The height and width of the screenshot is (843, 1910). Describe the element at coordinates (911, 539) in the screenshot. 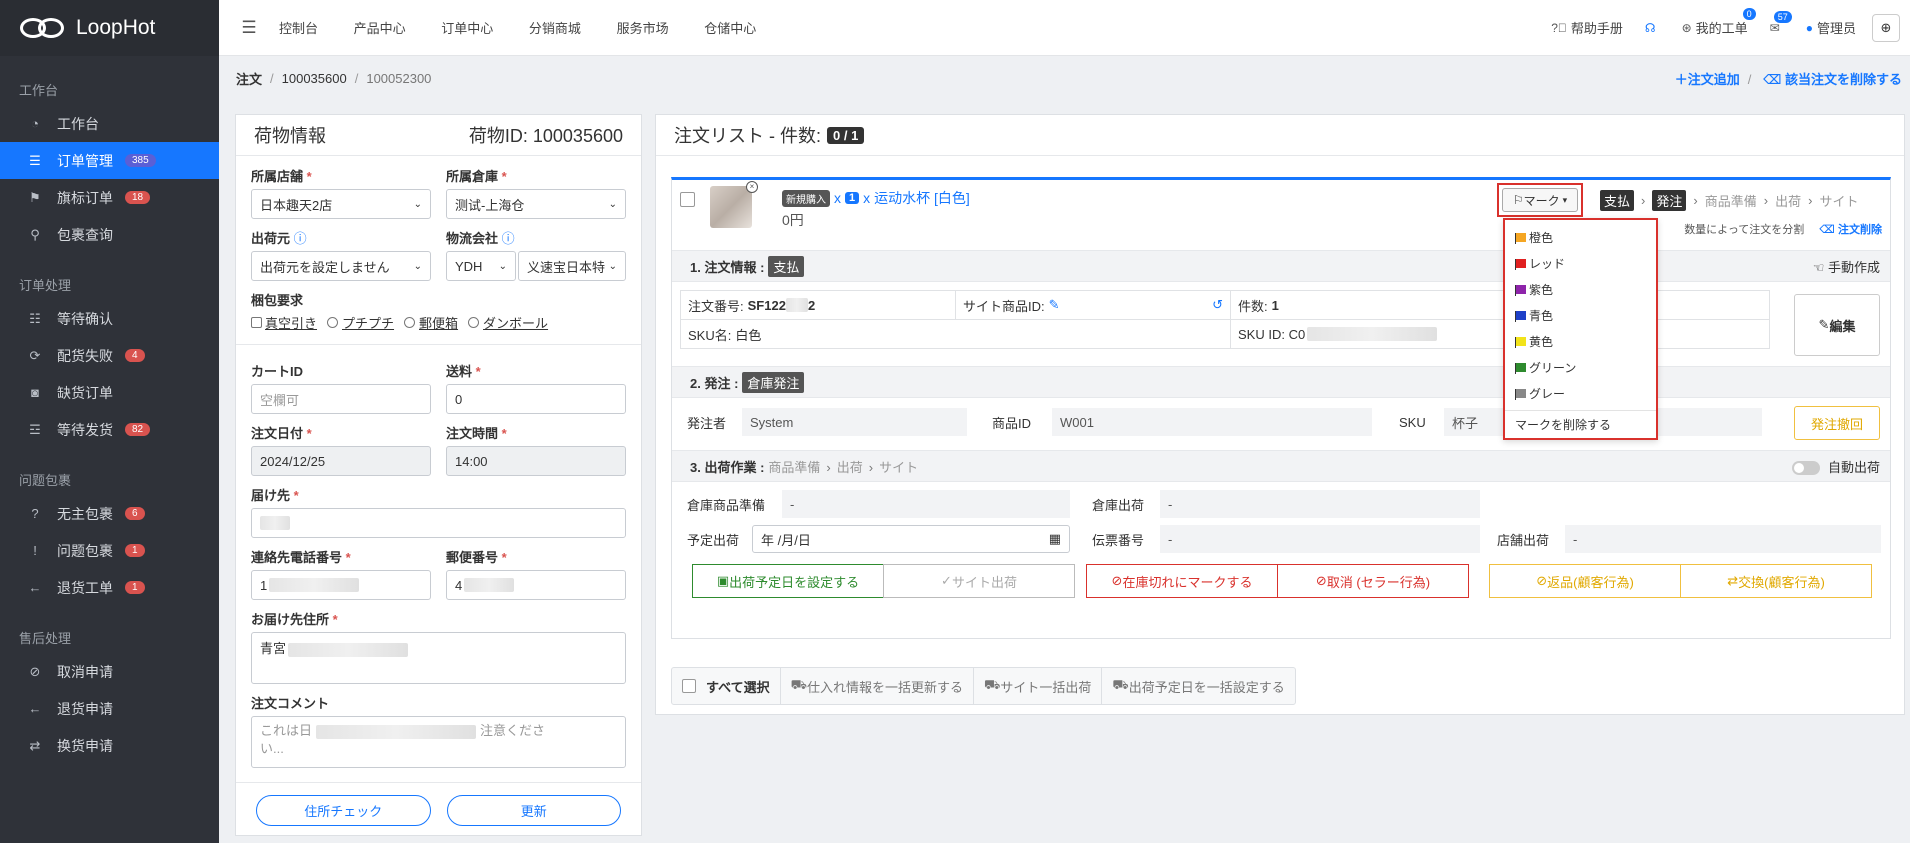

I see `plan-date-input: 年 /月/日 ▦` at that location.